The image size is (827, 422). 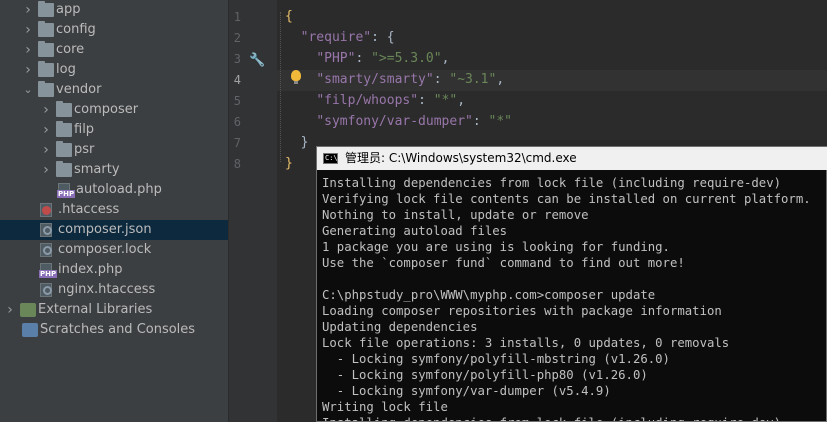 I want to click on tree-item-app: › app, so click(x=114, y=10).